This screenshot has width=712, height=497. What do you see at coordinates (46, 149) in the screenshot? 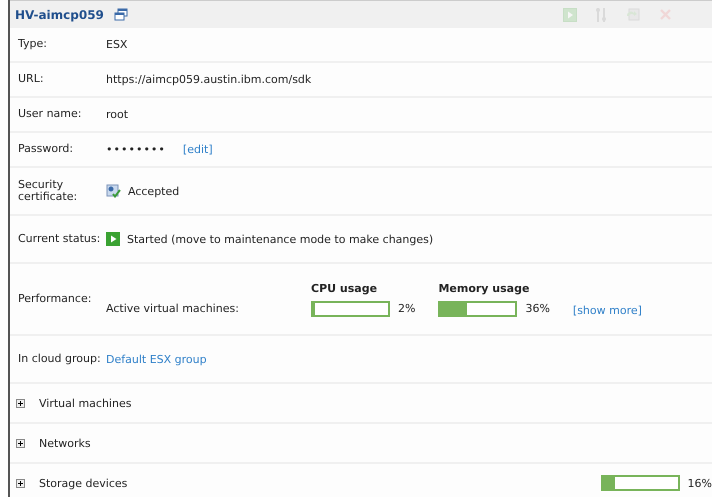
I see `field-label: Password:` at bounding box center [46, 149].